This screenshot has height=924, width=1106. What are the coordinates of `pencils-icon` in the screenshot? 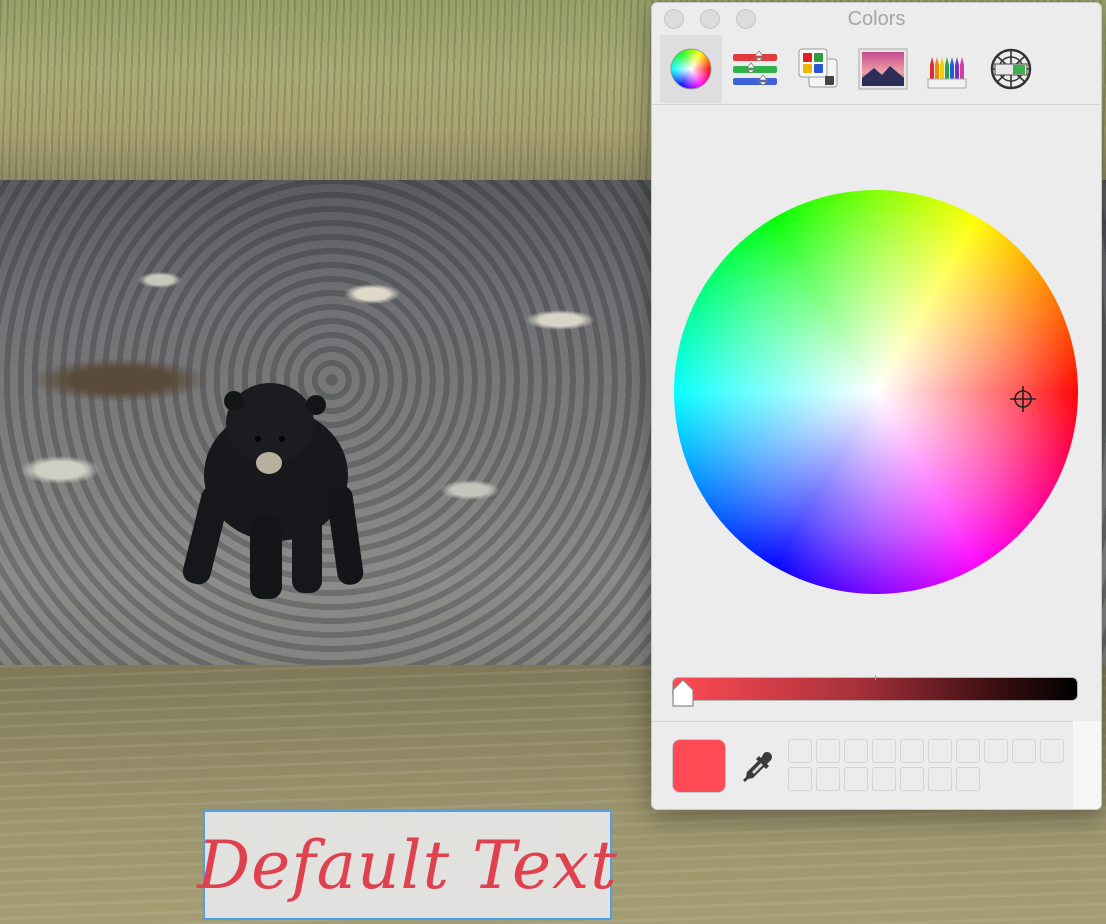 It's located at (947, 73).